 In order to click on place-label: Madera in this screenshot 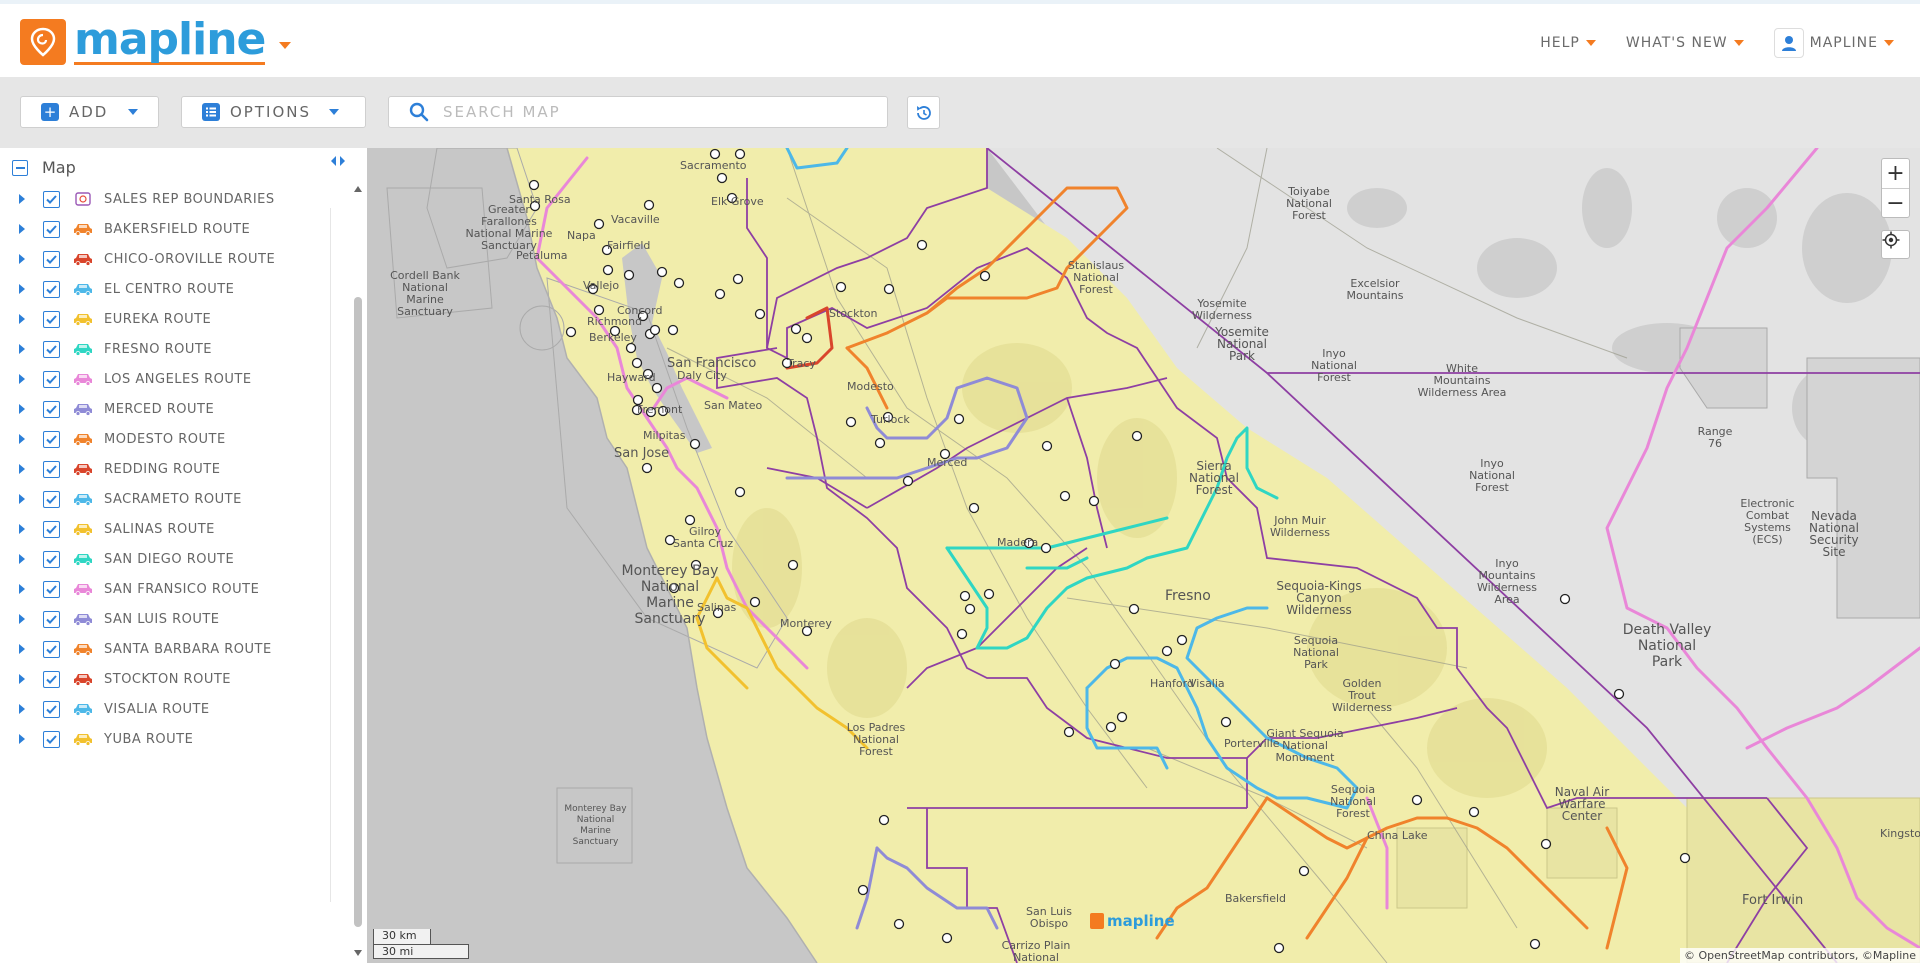, I will do `click(1018, 542)`.